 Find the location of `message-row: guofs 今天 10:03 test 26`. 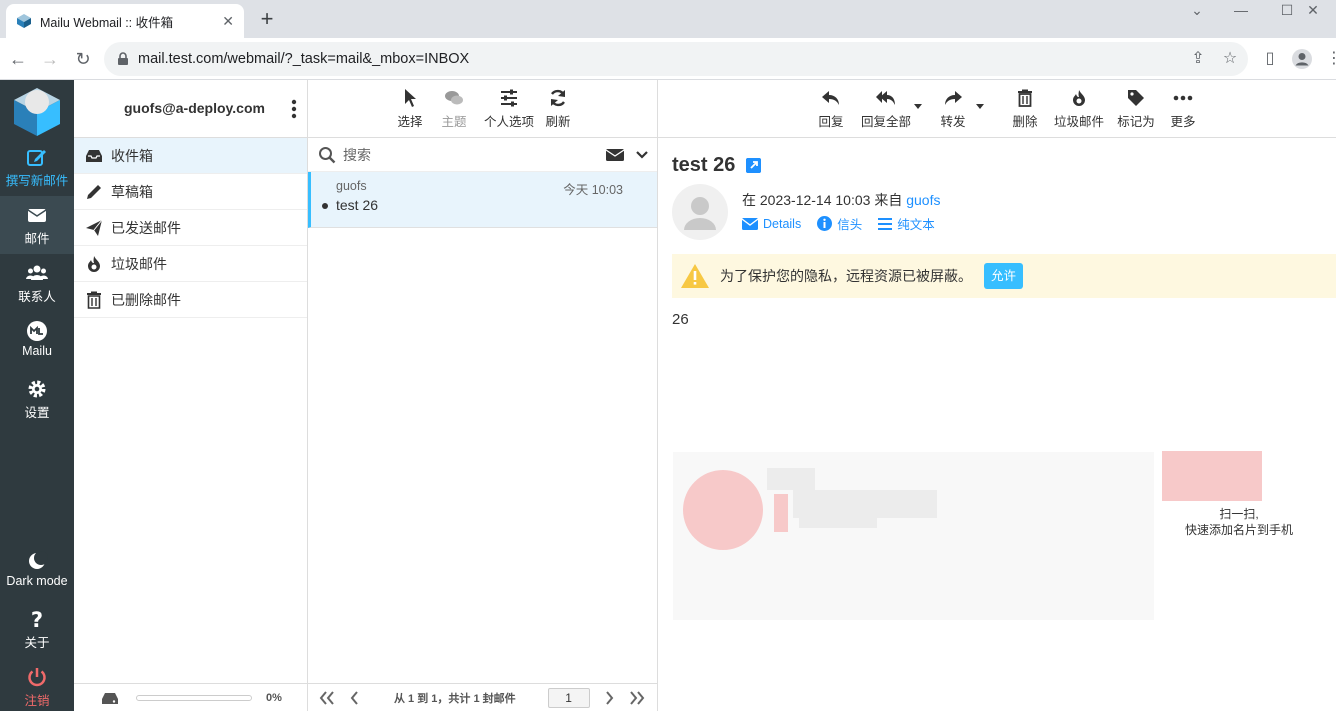

message-row: guofs 今天 10:03 test 26 is located at coordinates (482, 200).